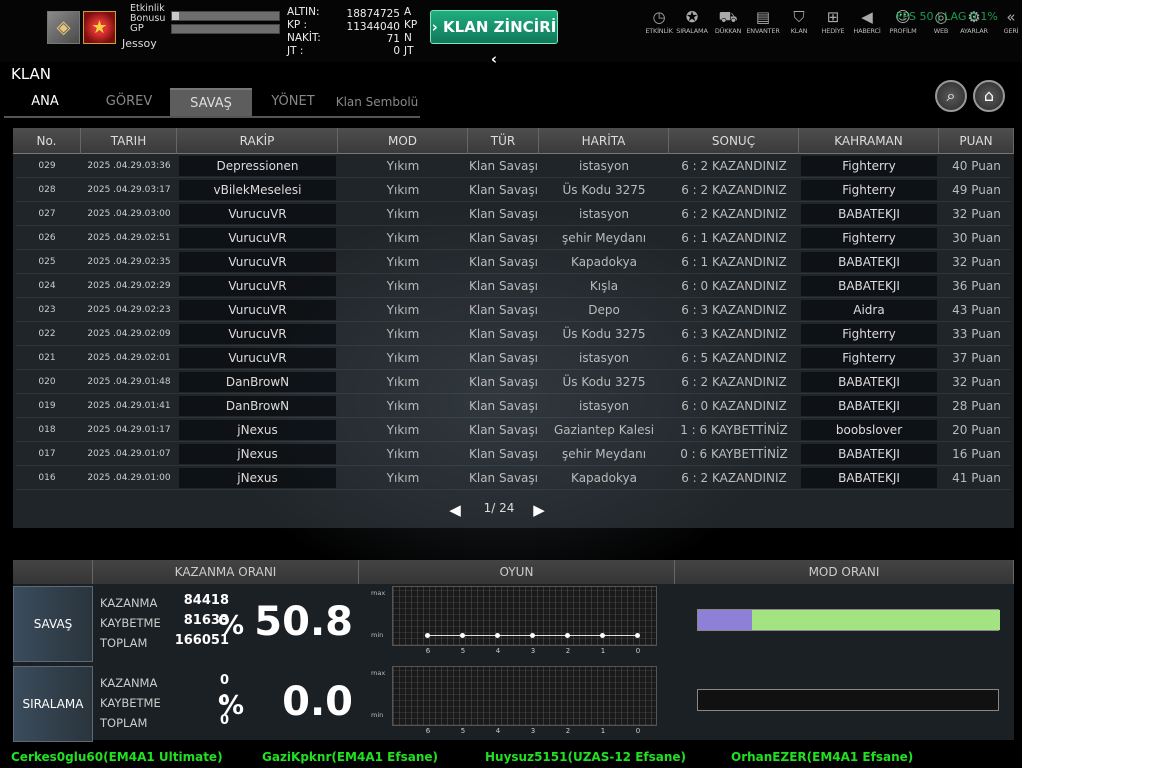  Describe the element at coordinates (833, 23) in the screenshot. I see `menu-gift-button: ⊞ HEDİYE` at that location.